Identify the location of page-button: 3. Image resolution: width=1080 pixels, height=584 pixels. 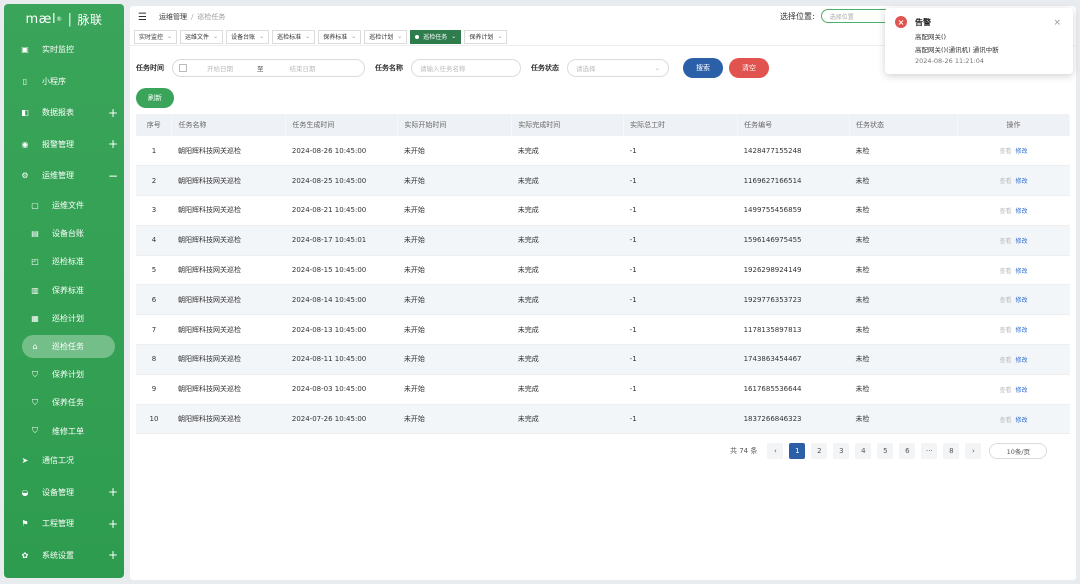
(841, 451).